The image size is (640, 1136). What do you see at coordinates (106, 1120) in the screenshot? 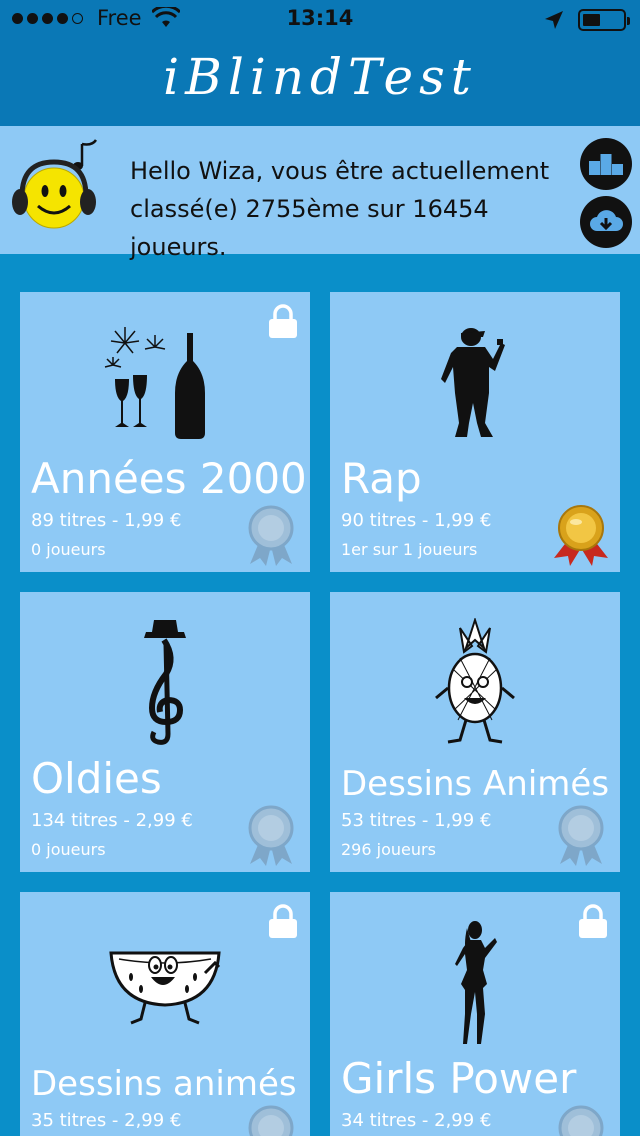
I see `category-meta: 35 titres - 2,99 €` at bounding box center [106, 1120].